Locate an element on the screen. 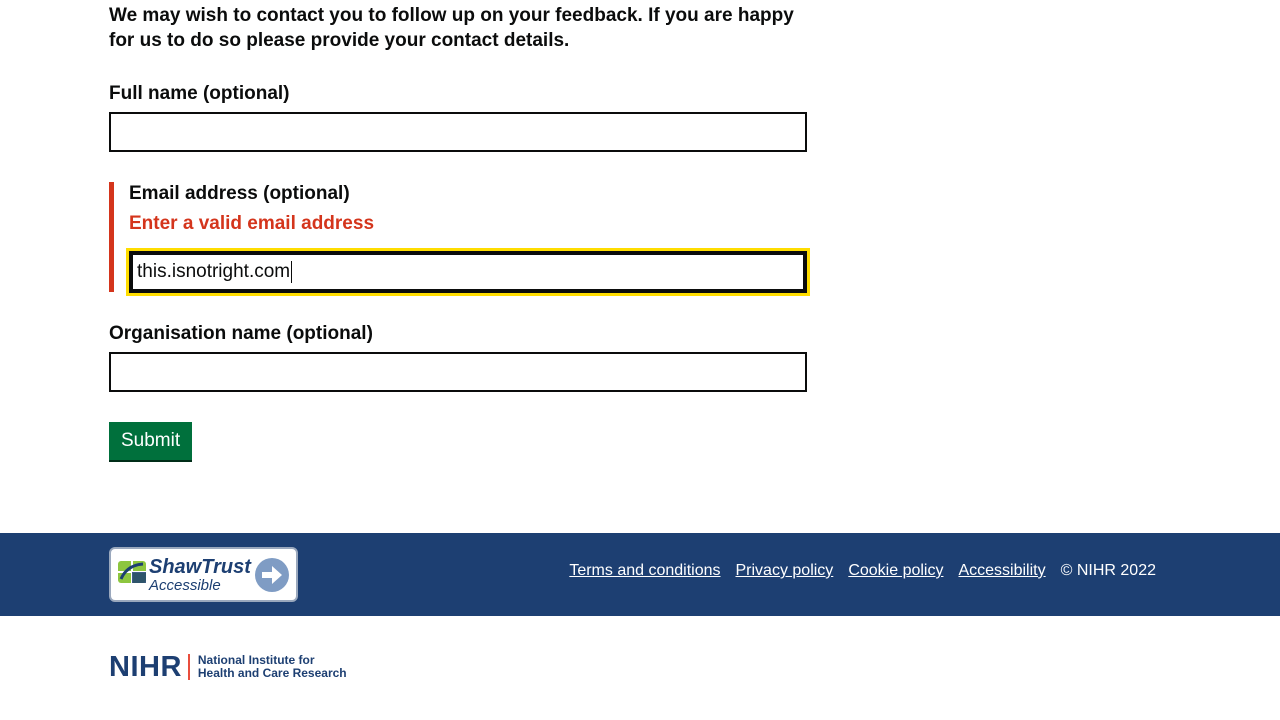 This screenshot has width=1280, height=720. shaw-trust-accessible-text: Accessible is located at coordinates (185, 585).